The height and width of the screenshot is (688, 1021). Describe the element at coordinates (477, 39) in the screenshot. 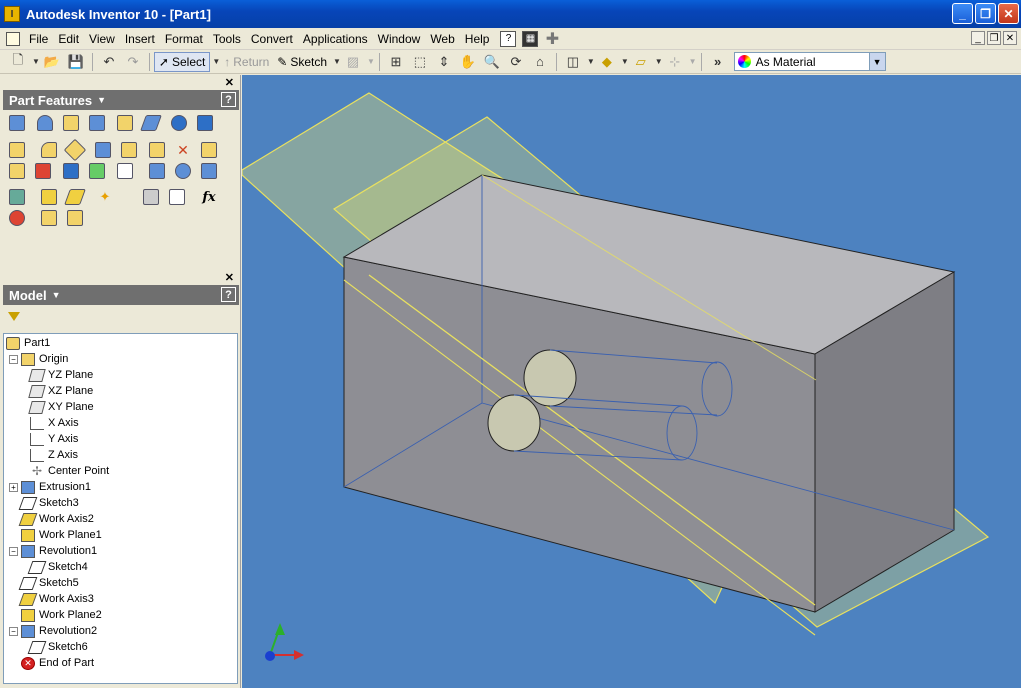

I see `menu-help: Help` at that location.